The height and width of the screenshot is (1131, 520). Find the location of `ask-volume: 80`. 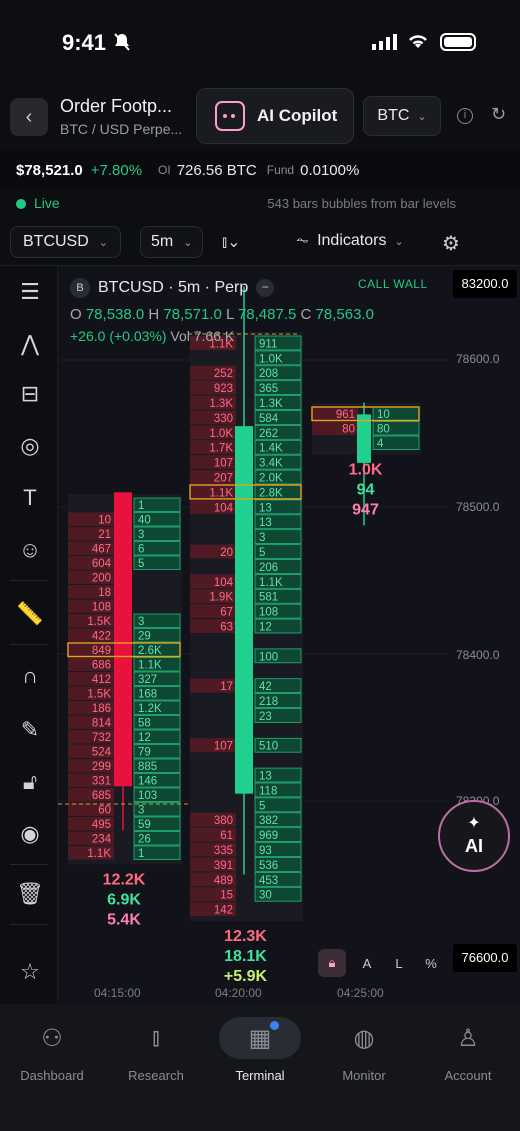

ask-volume: 80 is located at coordinates (383, 430).